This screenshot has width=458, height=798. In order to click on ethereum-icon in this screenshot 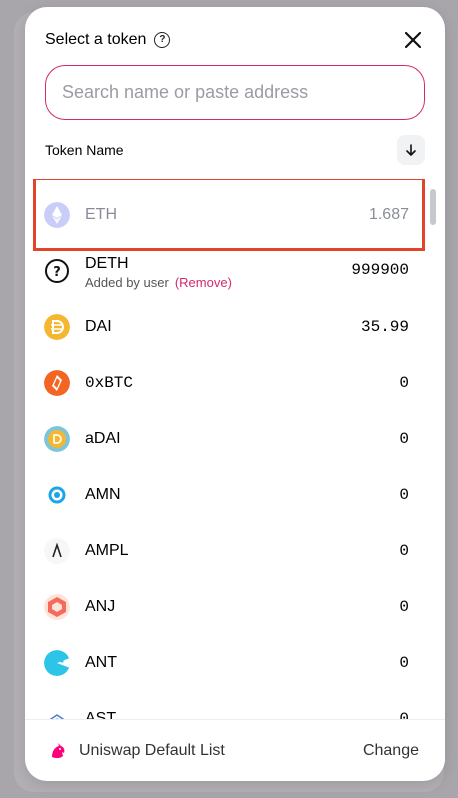, I will do `click(57, 215)`.